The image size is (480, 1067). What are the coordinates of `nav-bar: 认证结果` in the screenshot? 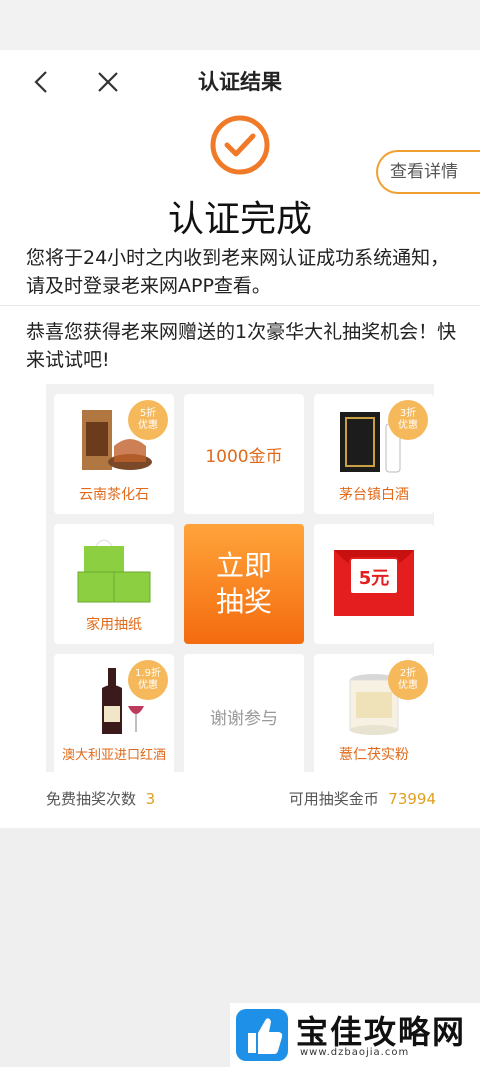 It's located at (240, 82).